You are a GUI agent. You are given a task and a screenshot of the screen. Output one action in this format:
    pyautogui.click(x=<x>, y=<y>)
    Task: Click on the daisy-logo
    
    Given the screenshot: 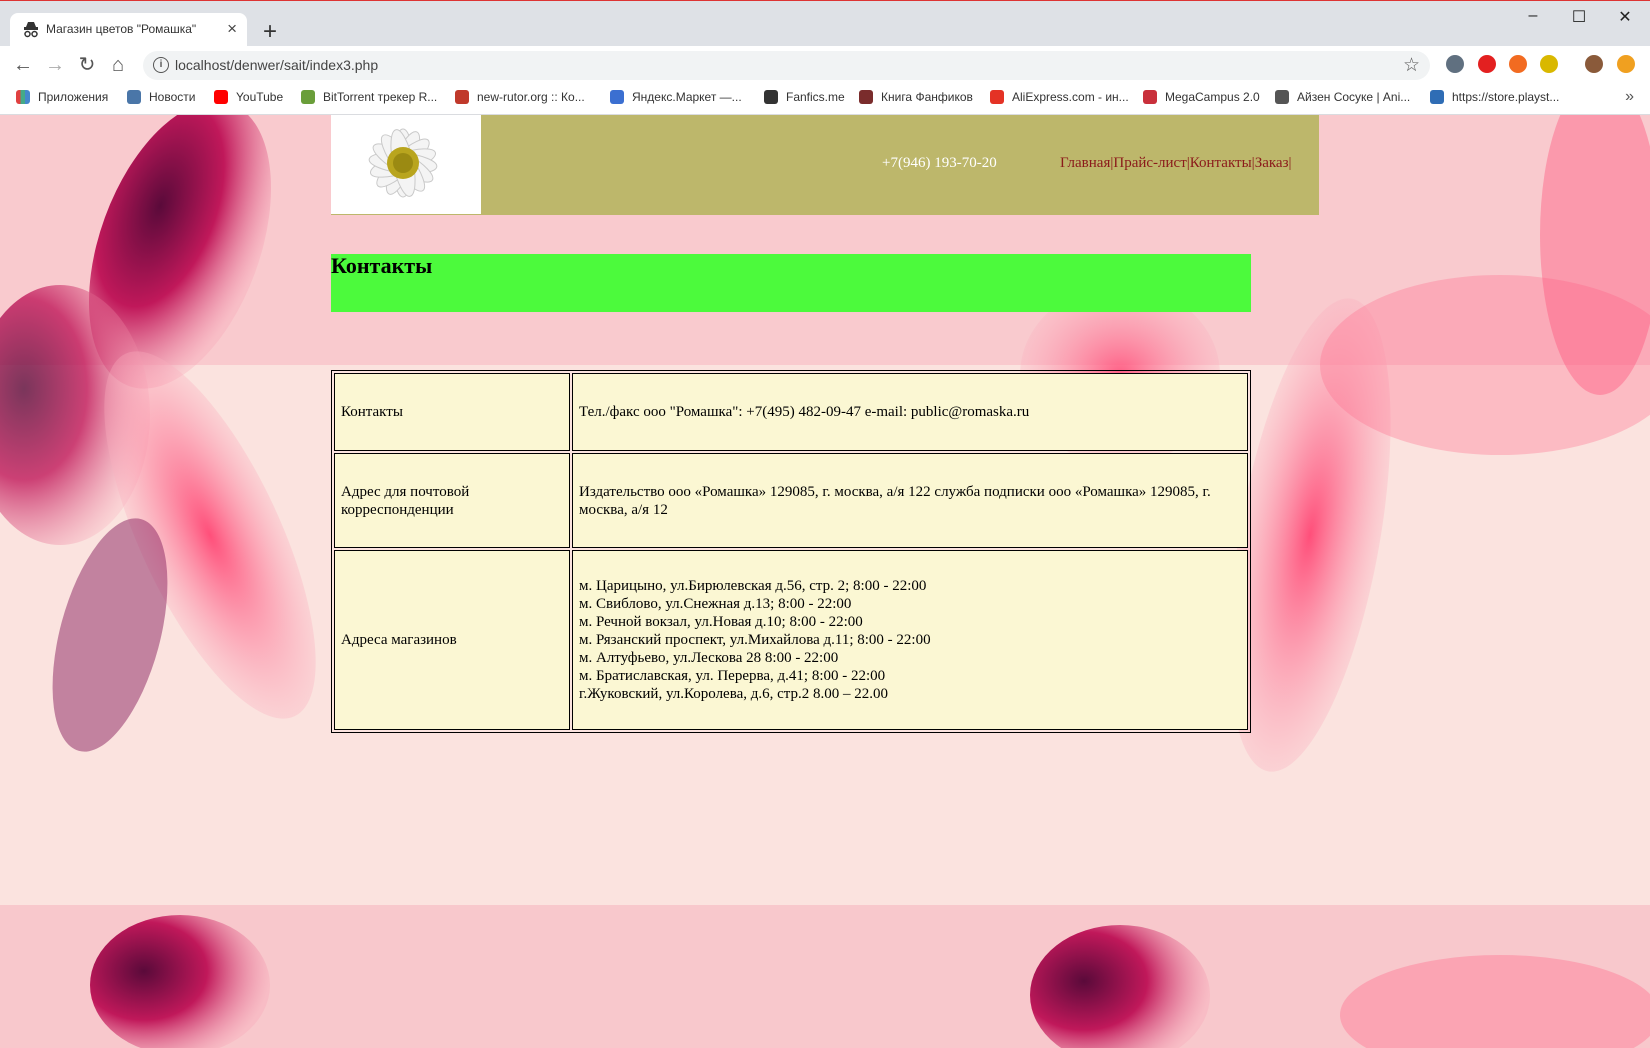 What is the action you would take?
    pyautogui.click(x=406, y=164)
    